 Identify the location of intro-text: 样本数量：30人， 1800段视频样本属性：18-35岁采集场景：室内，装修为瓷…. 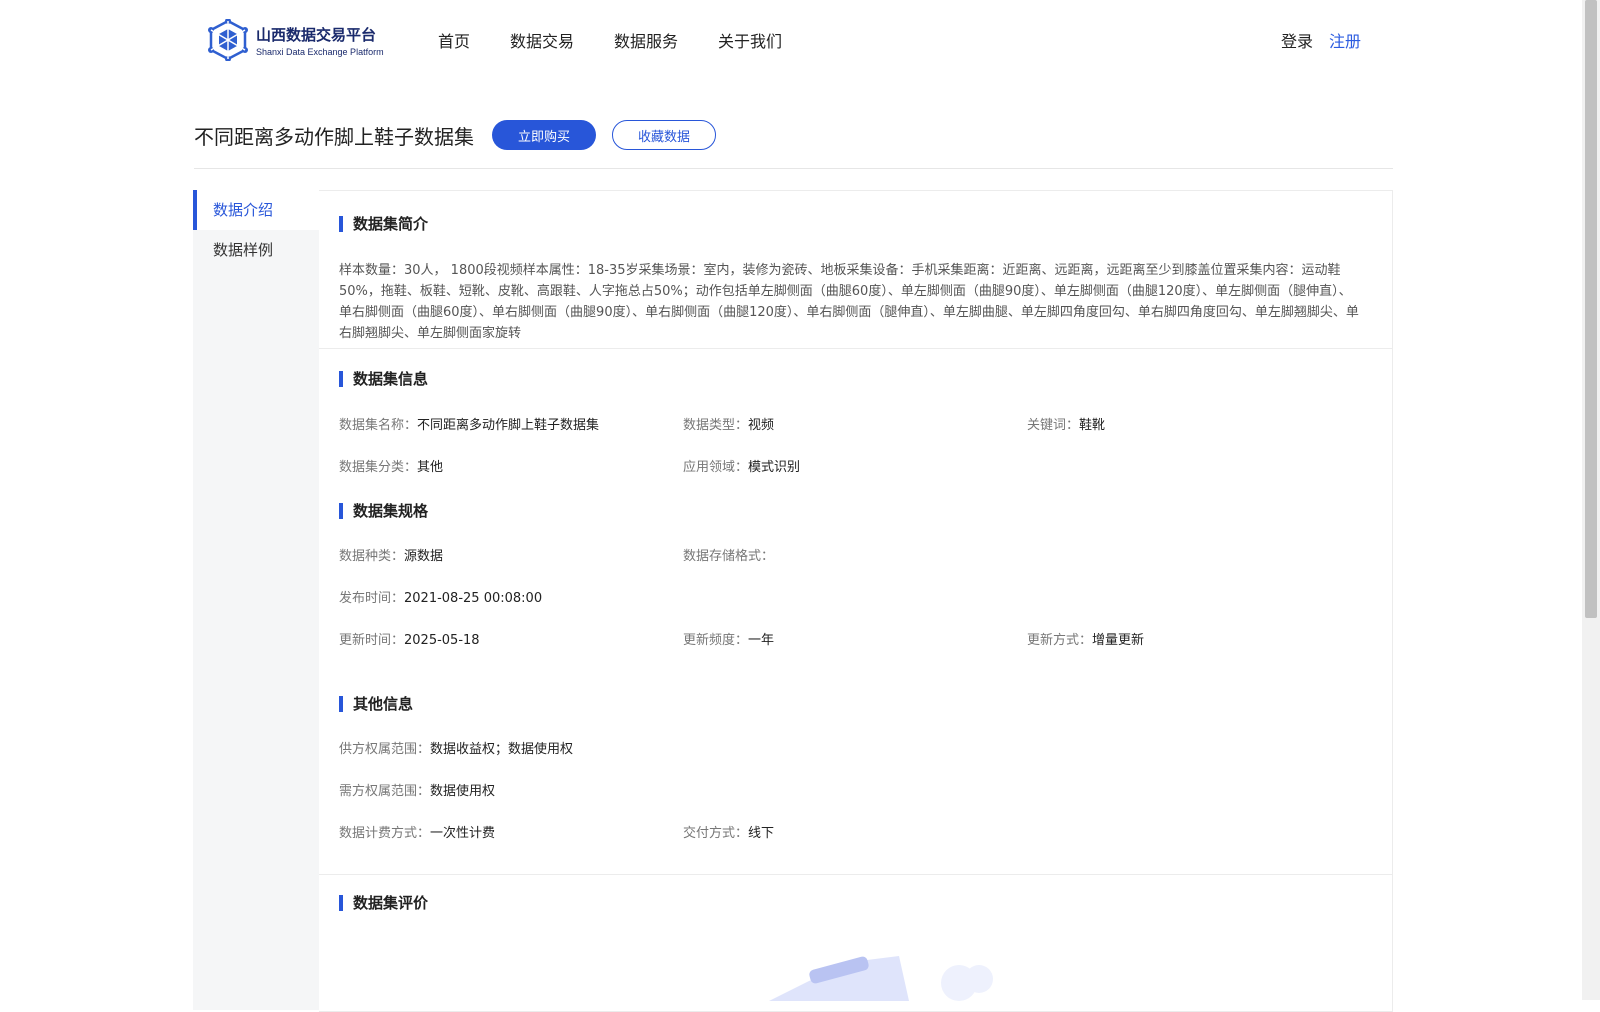
(849, 302).